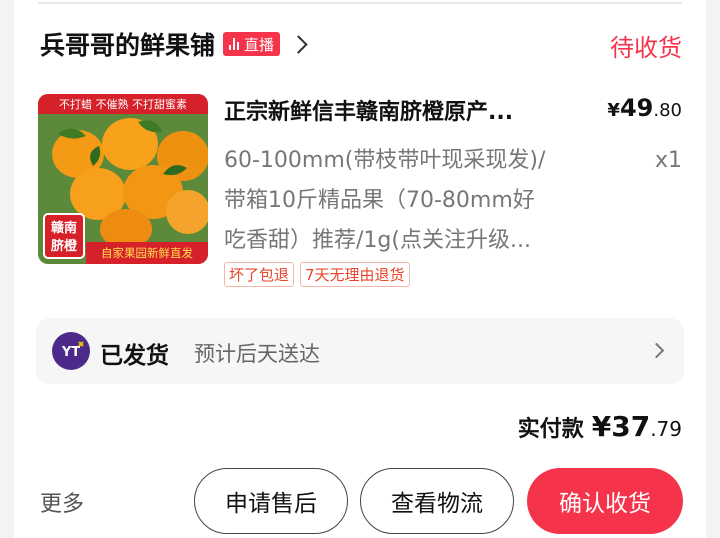 Image resolution: width=720 pixels, height=538 pixels. Describe the element at coordinates (385, 160) in the screenshot. I see `spec-line: 60-100mm(带枝带叶现采现发)/` at that location.